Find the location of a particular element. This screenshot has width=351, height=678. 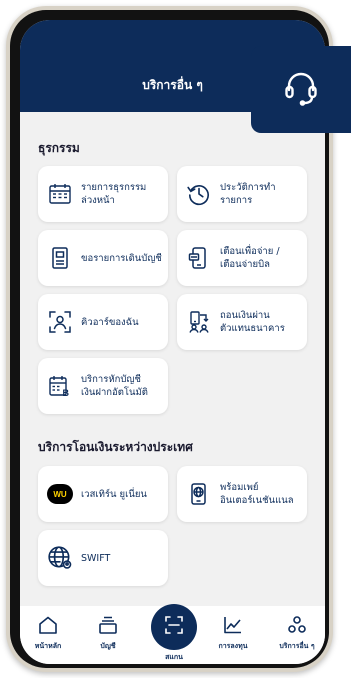

card-payment-reminder: เตือนเพื่อจ่าย / เตือนจ่ายบิล is located at coordinates (242, 258).